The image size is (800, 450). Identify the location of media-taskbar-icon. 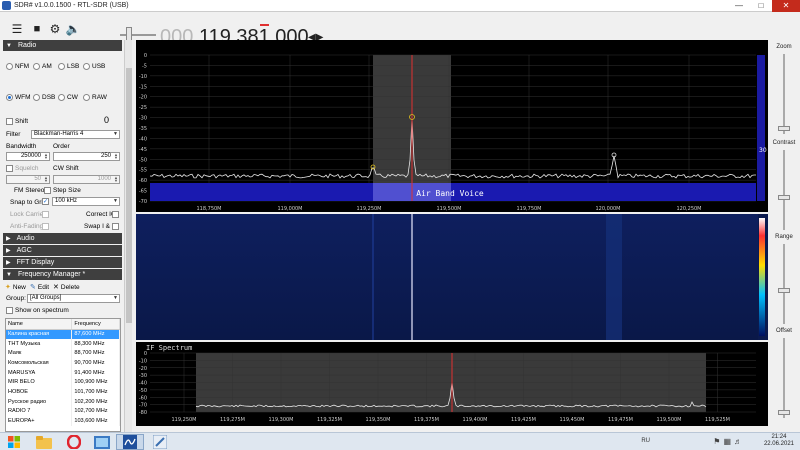
(102, 442).